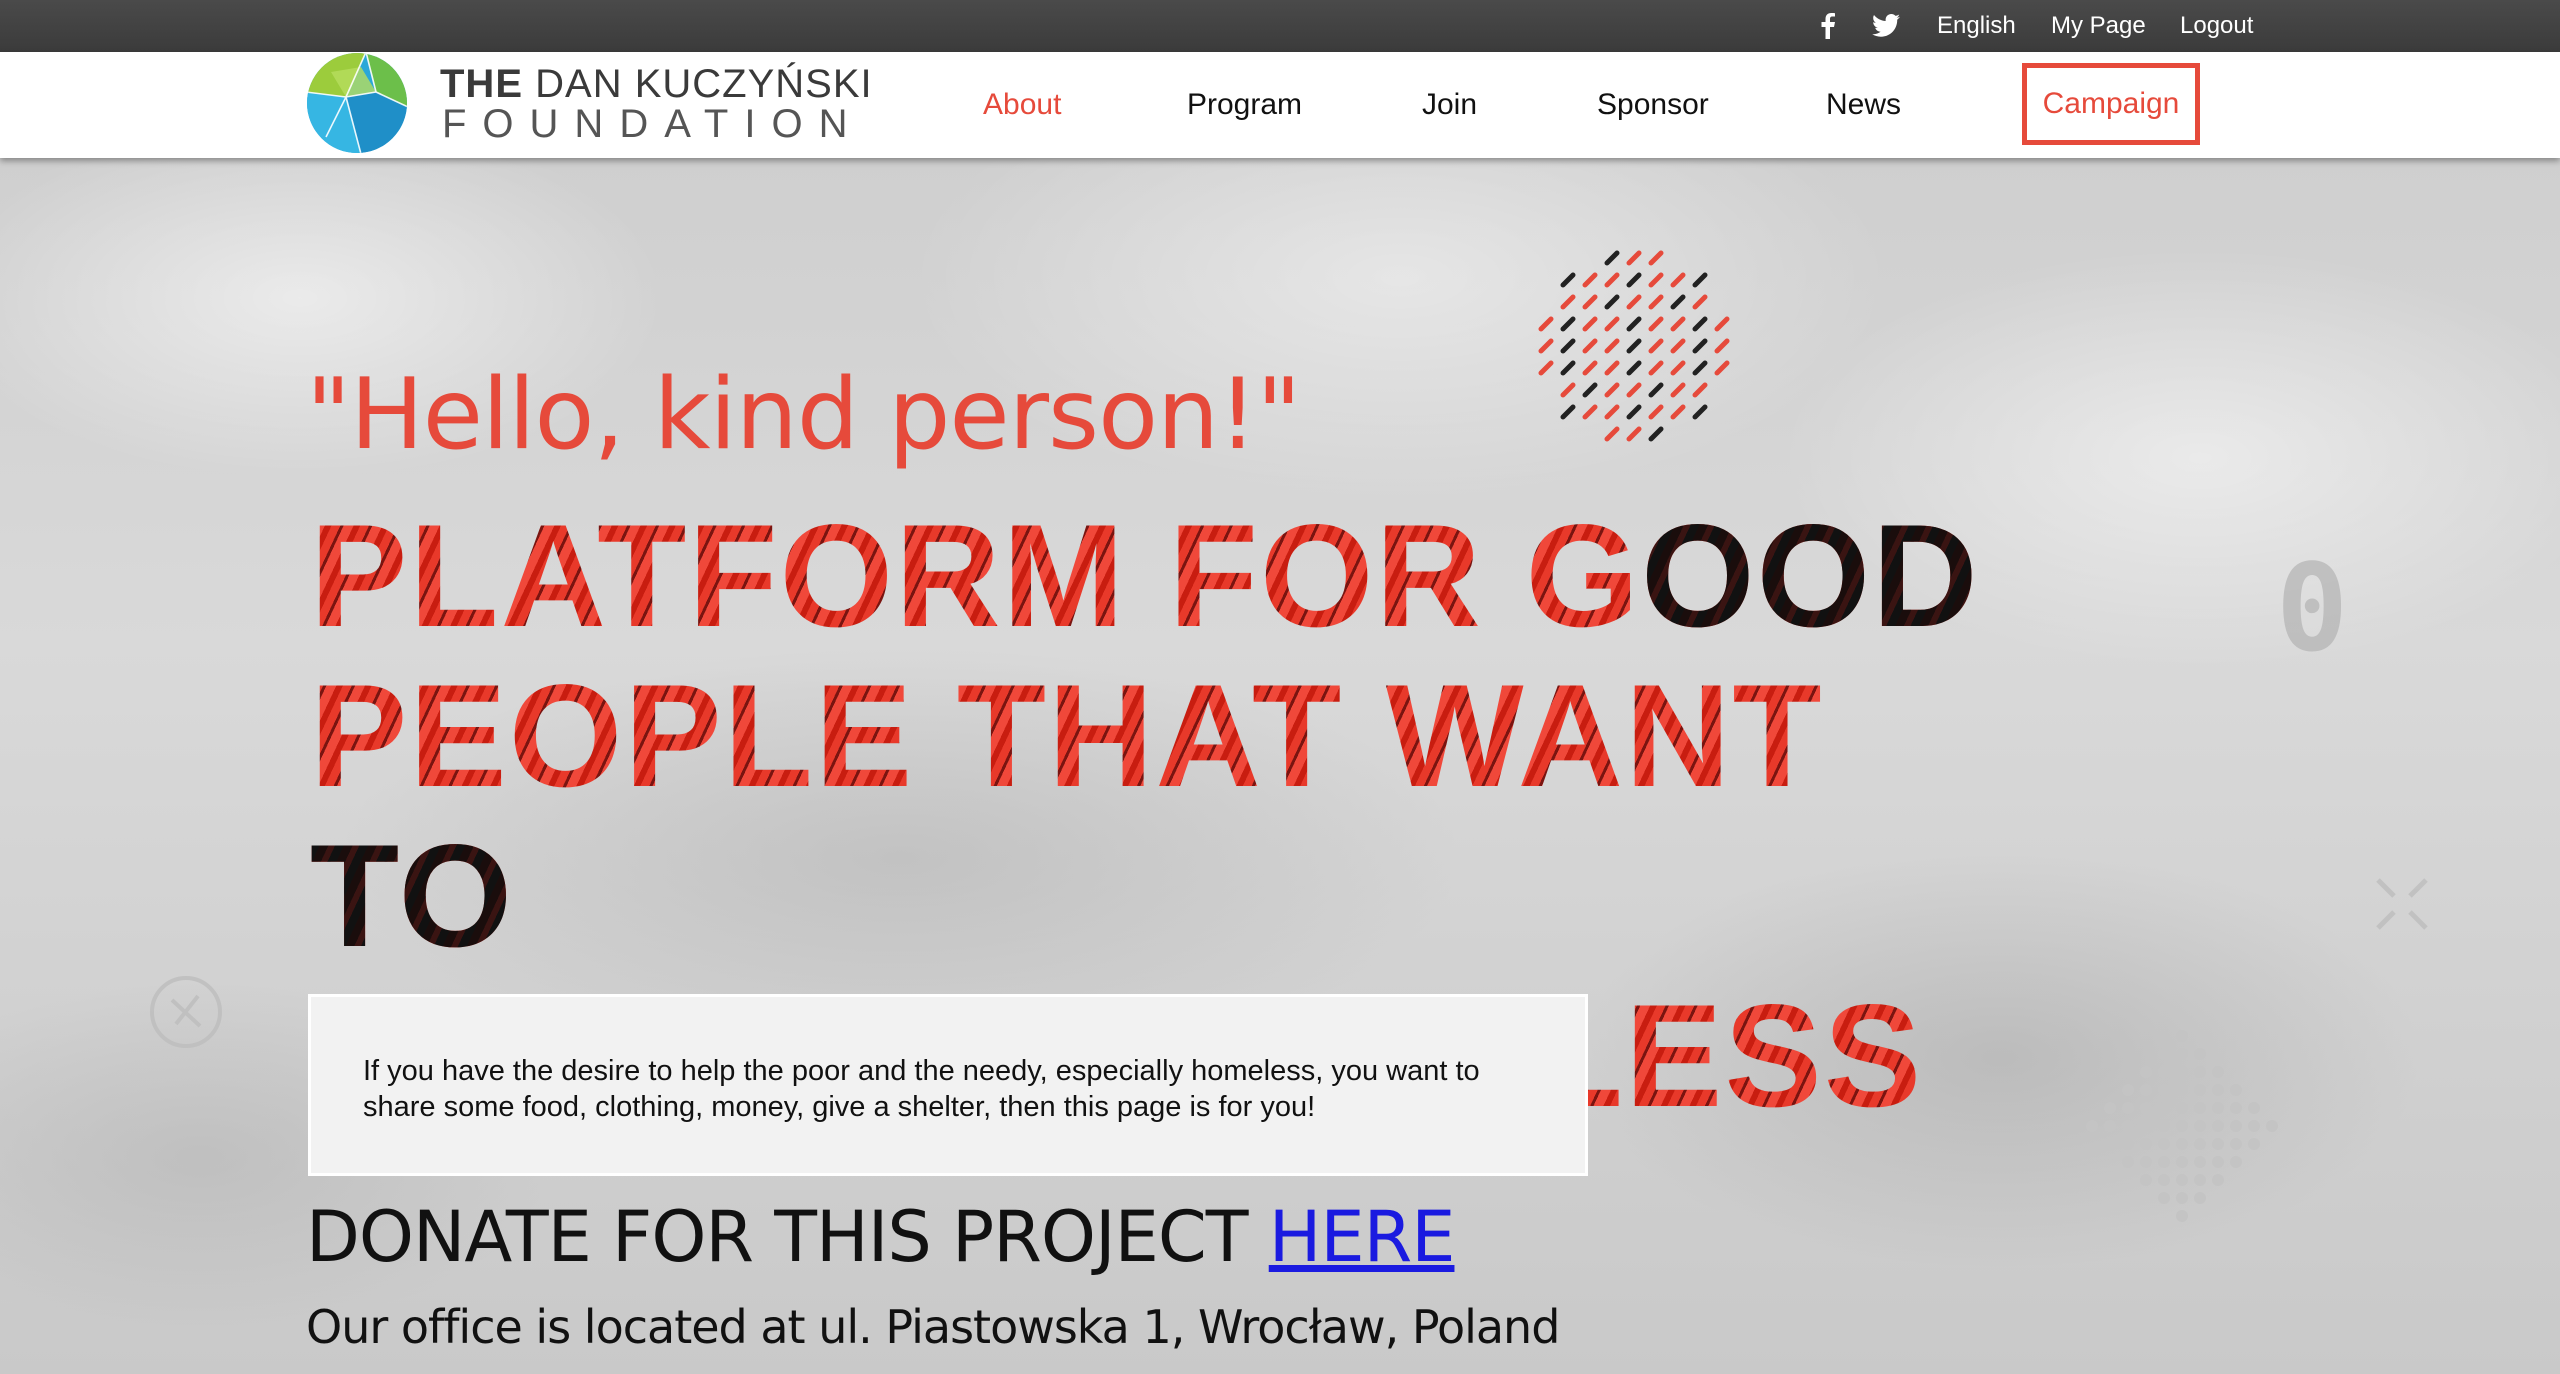 The height and width of the screenshot is (1374, 2560). What do you see at coordinates (1634, 346) in the screenshot?
I see `dotted-circle-decoration` at bounding box center [1634, 346].